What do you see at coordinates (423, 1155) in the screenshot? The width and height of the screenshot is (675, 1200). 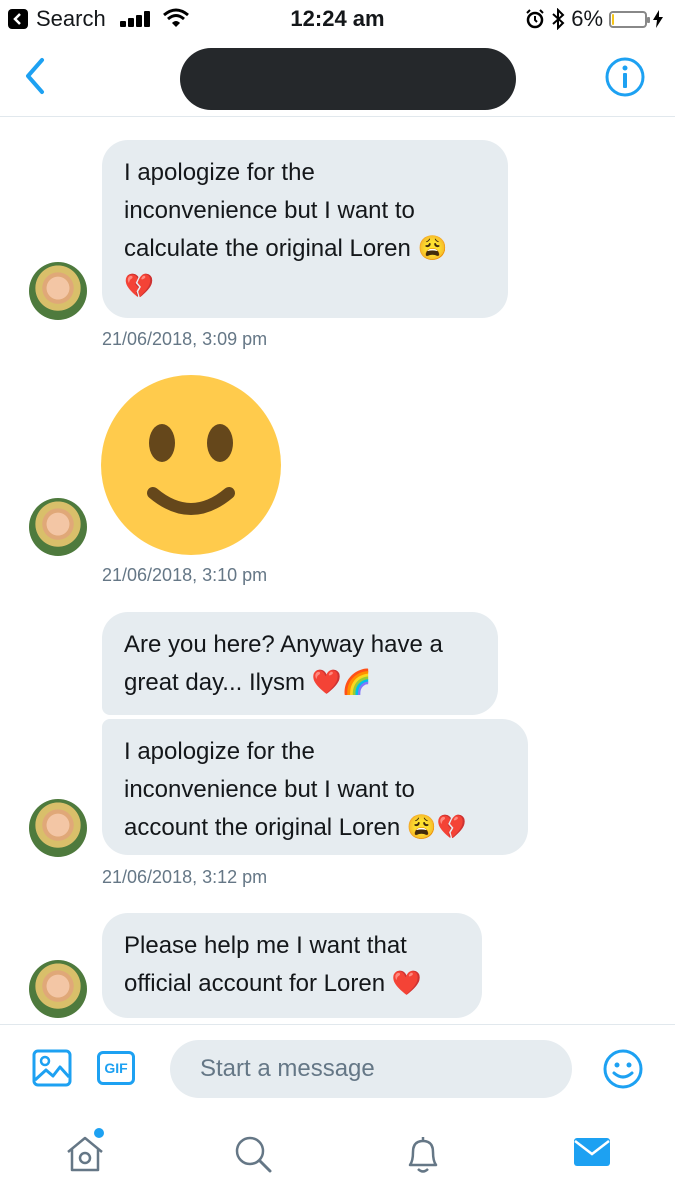 I see `notifications-bell-icon` at bounding box center [423, 1155].